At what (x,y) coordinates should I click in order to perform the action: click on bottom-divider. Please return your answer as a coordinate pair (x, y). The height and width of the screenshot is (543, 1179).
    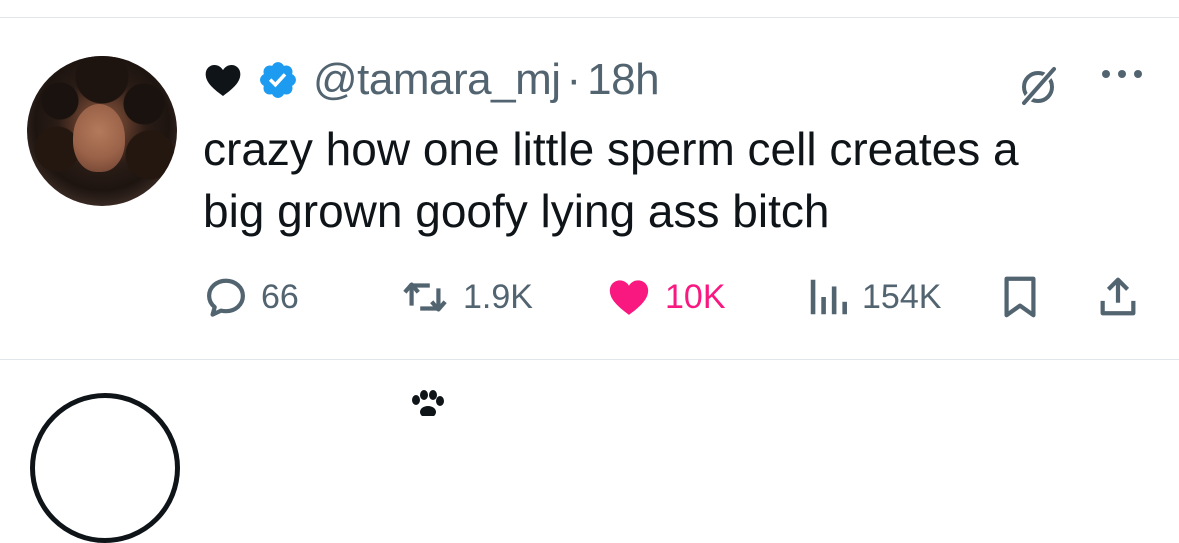
    Looking at the image, I should click on (589, 359).